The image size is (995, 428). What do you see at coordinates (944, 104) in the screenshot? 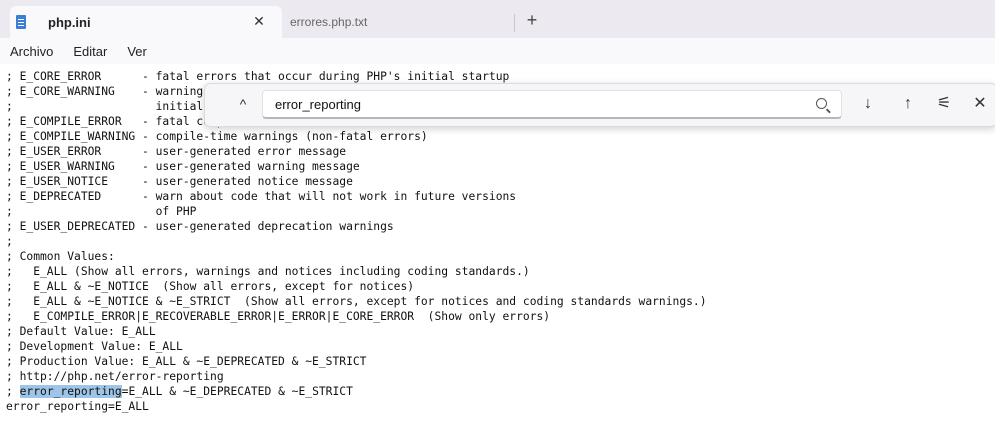
I see `find-options-icon: ⚟` at bounding box center [944, 104].